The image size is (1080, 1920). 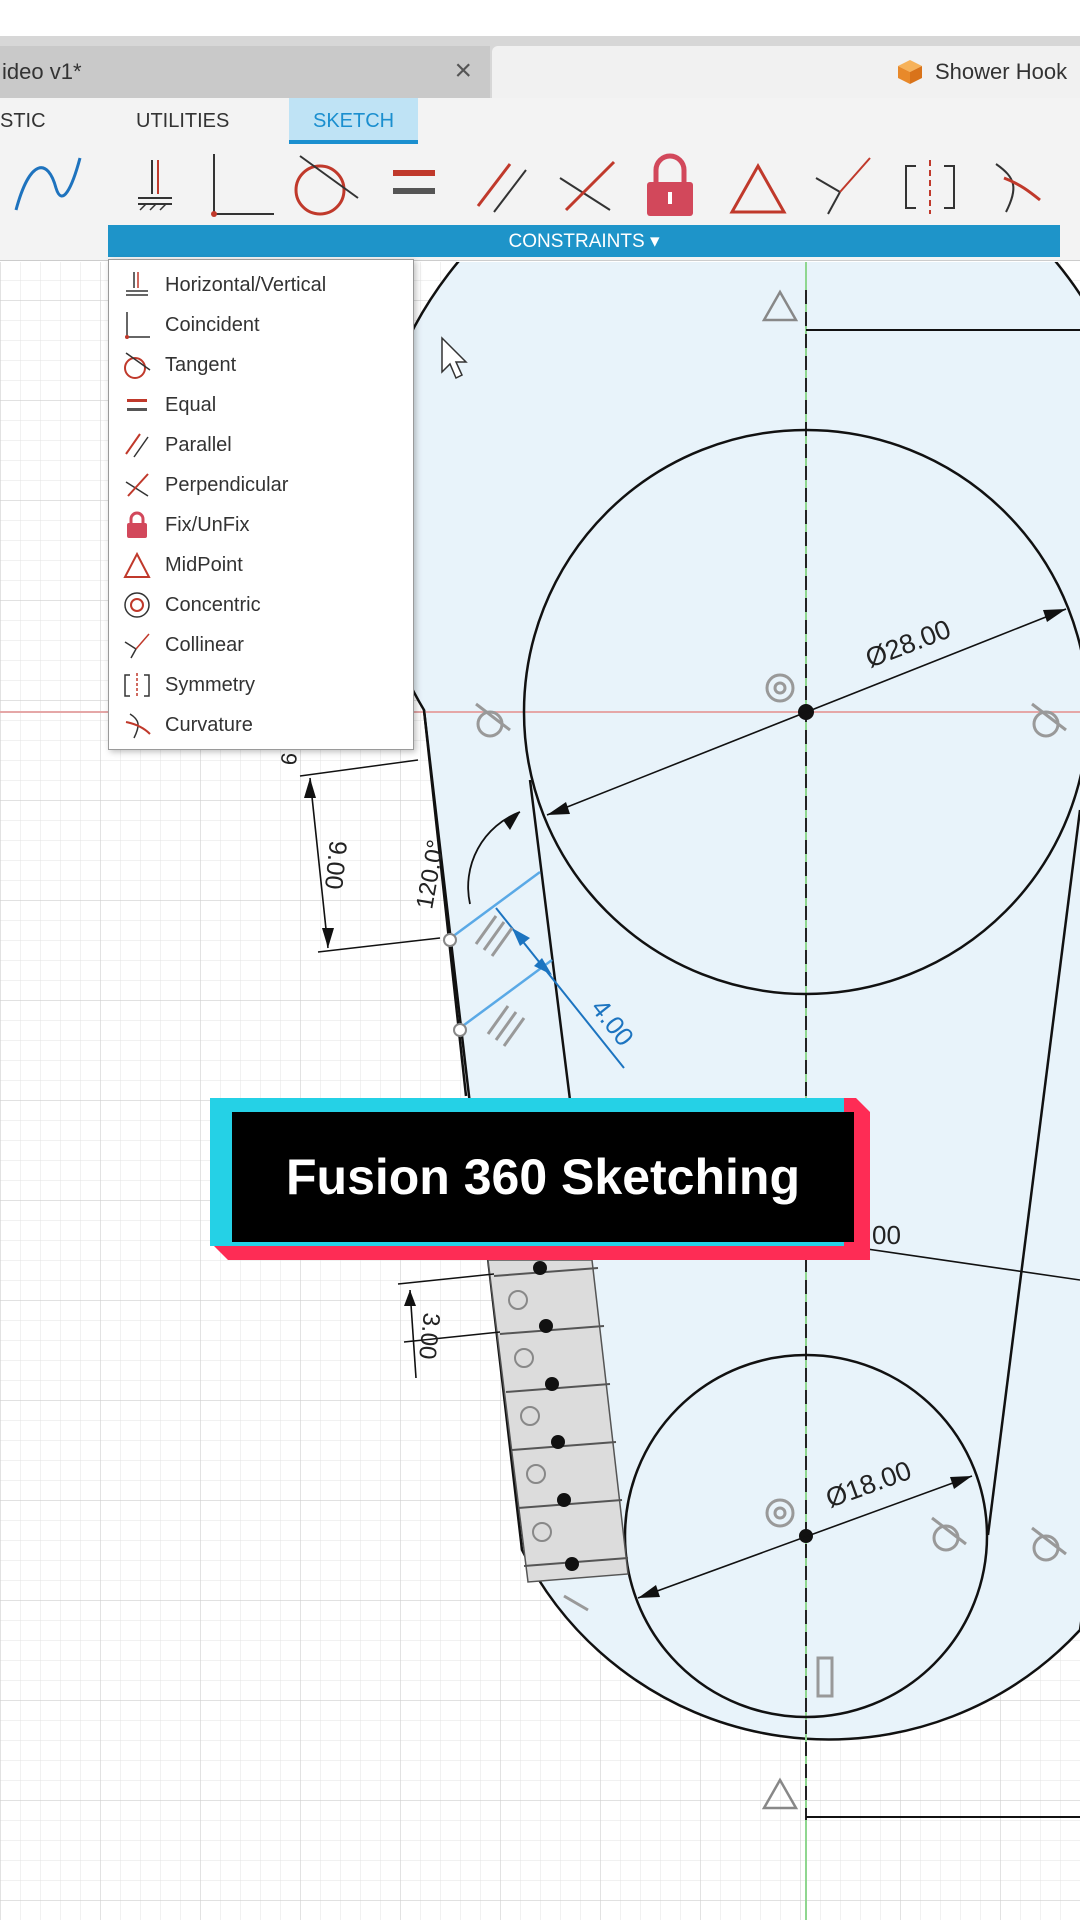 What do you see at coordinates (42, 71) in the screenshot?
I see `document-tab-label: ideo v1*` at bounding box center [42, 71].